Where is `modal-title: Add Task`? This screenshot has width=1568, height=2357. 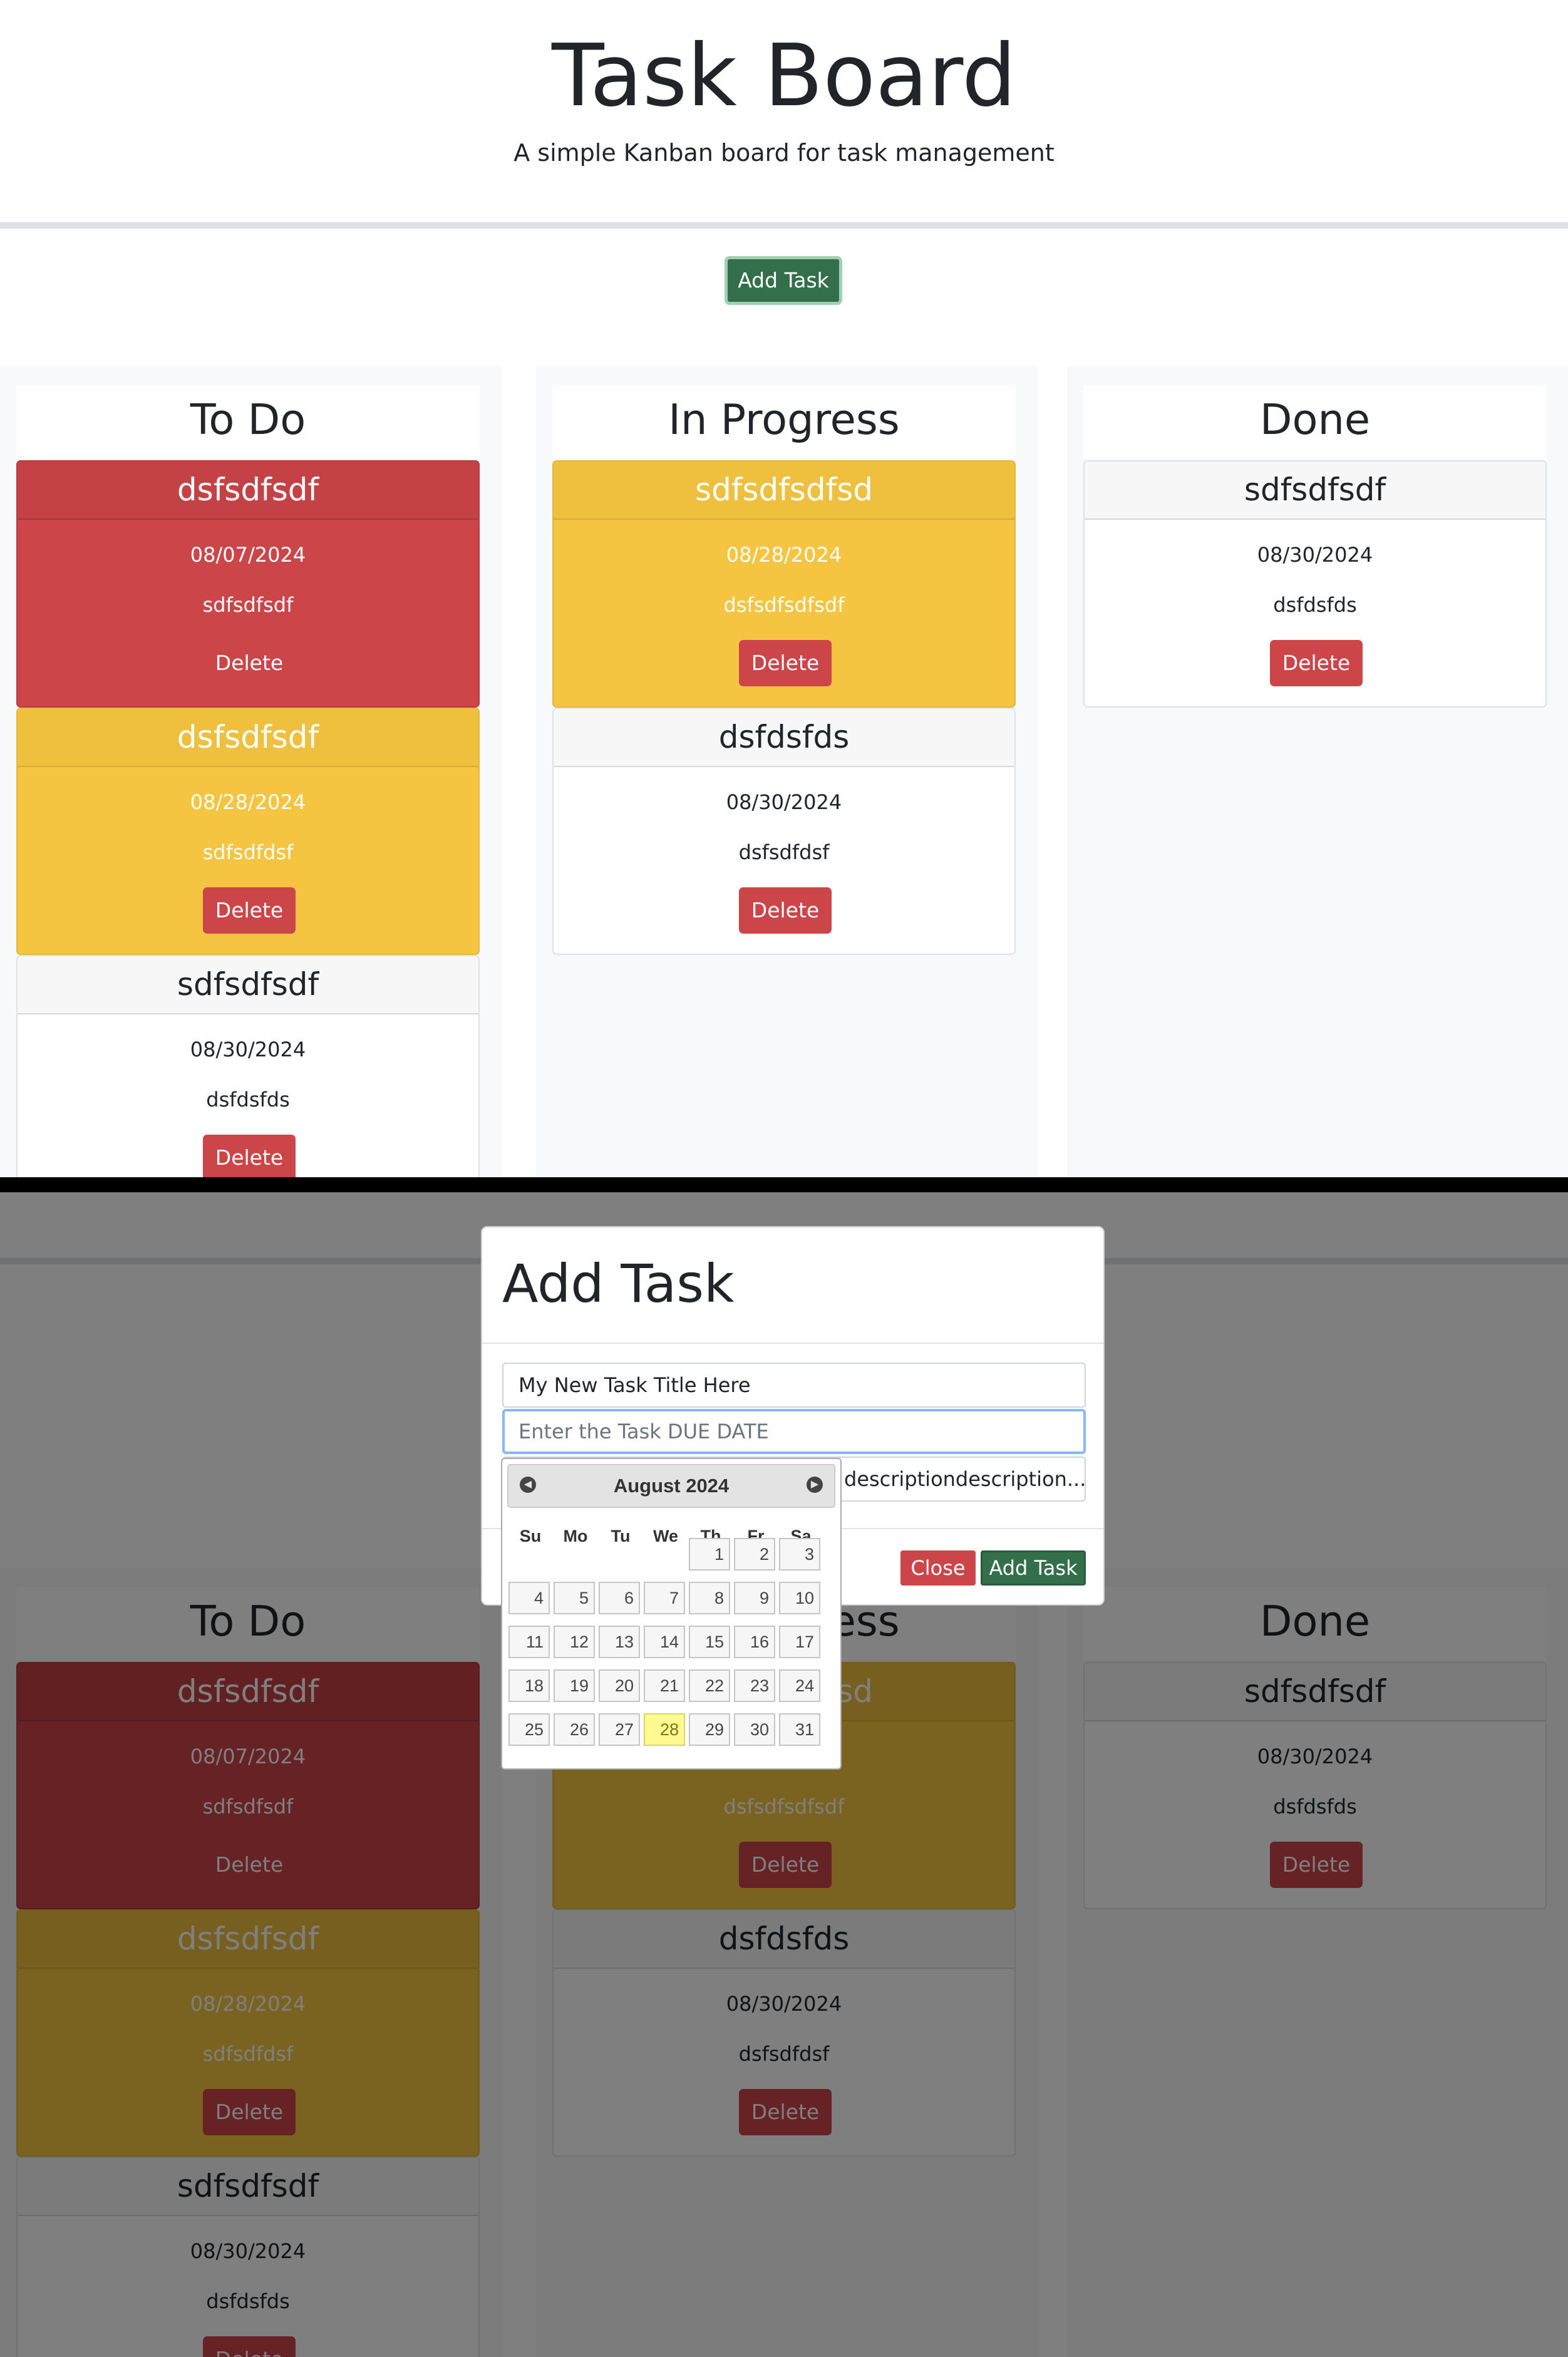
modal-title: Add Task is located at coordinates (618, 1283).